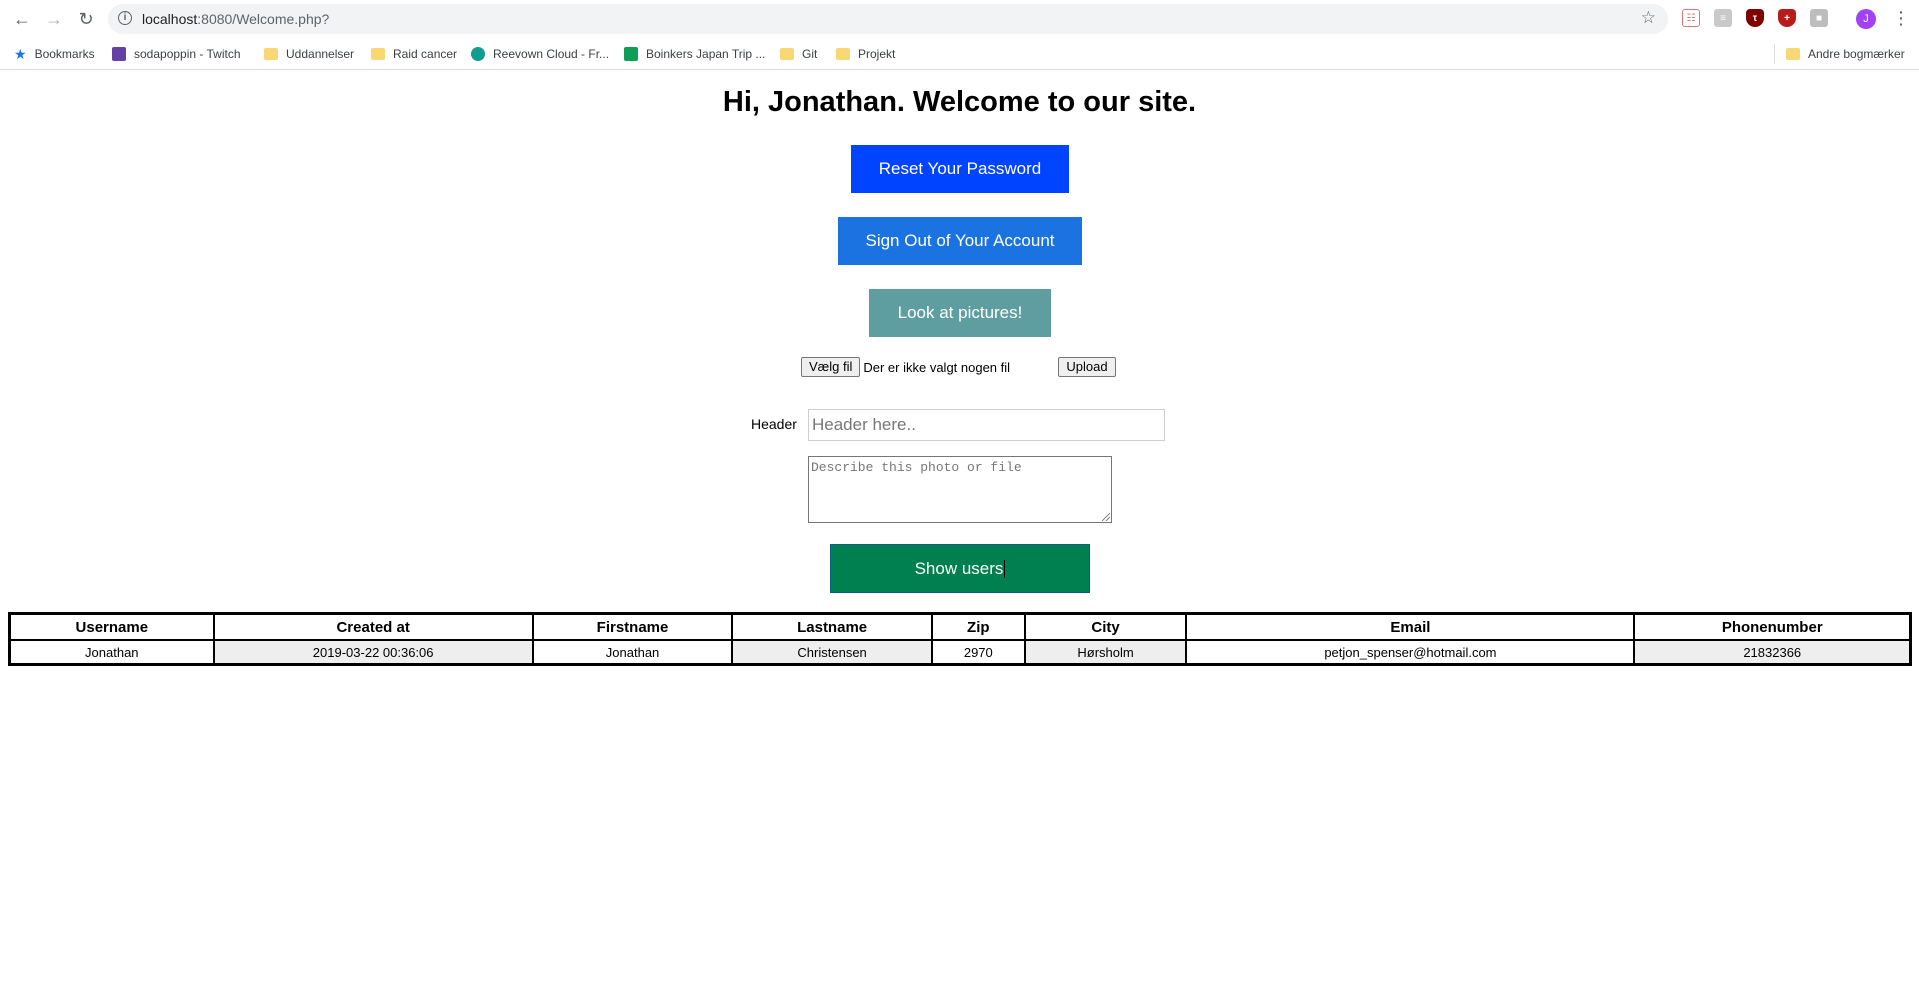 This screenshot has width=1919, height=1004. I want to click on header-placeholder: Header here.., so click(864, 424).